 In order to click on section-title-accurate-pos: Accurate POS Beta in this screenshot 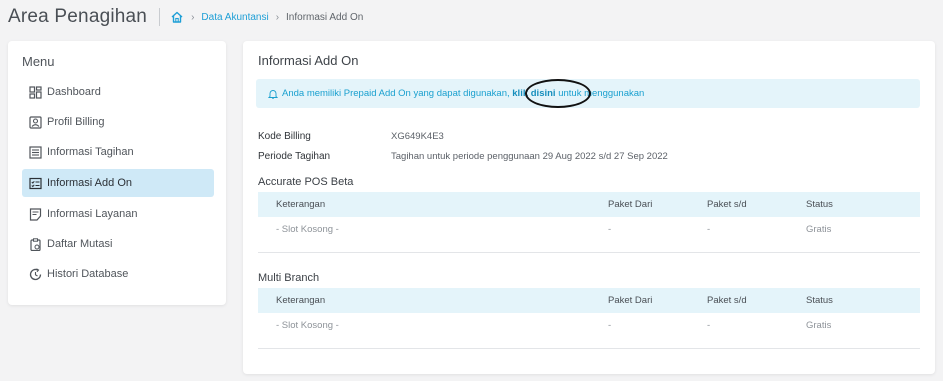, I will do `click(306, 182)`.